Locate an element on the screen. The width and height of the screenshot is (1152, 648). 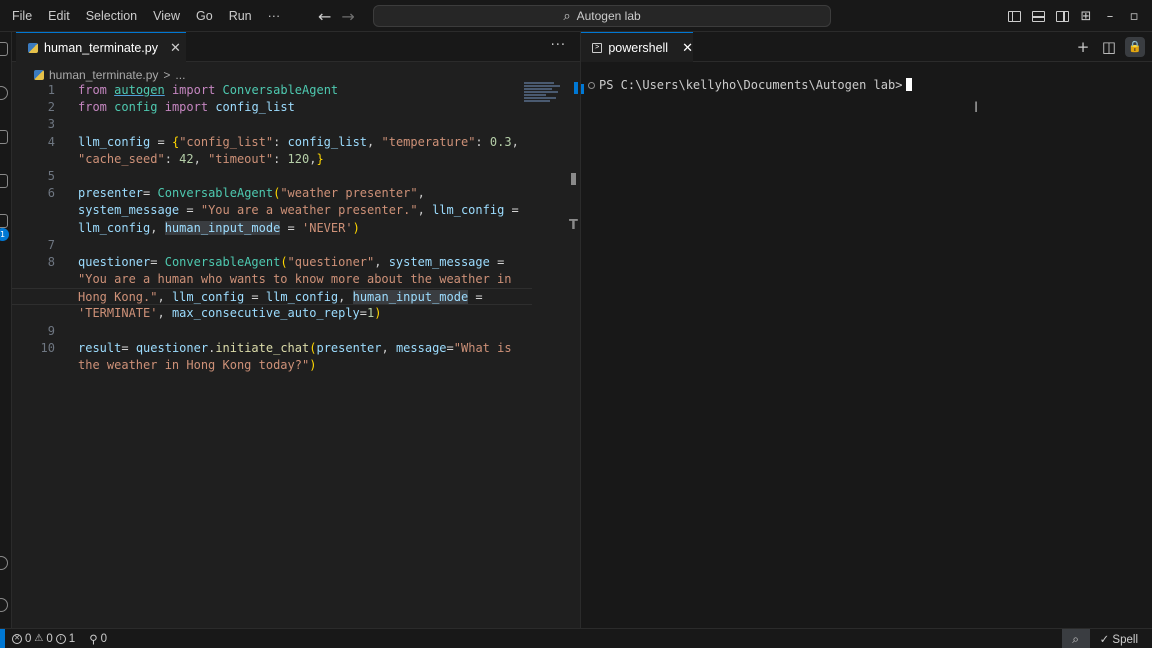
menu-selection: Selection is located at coordinates (111, 16).